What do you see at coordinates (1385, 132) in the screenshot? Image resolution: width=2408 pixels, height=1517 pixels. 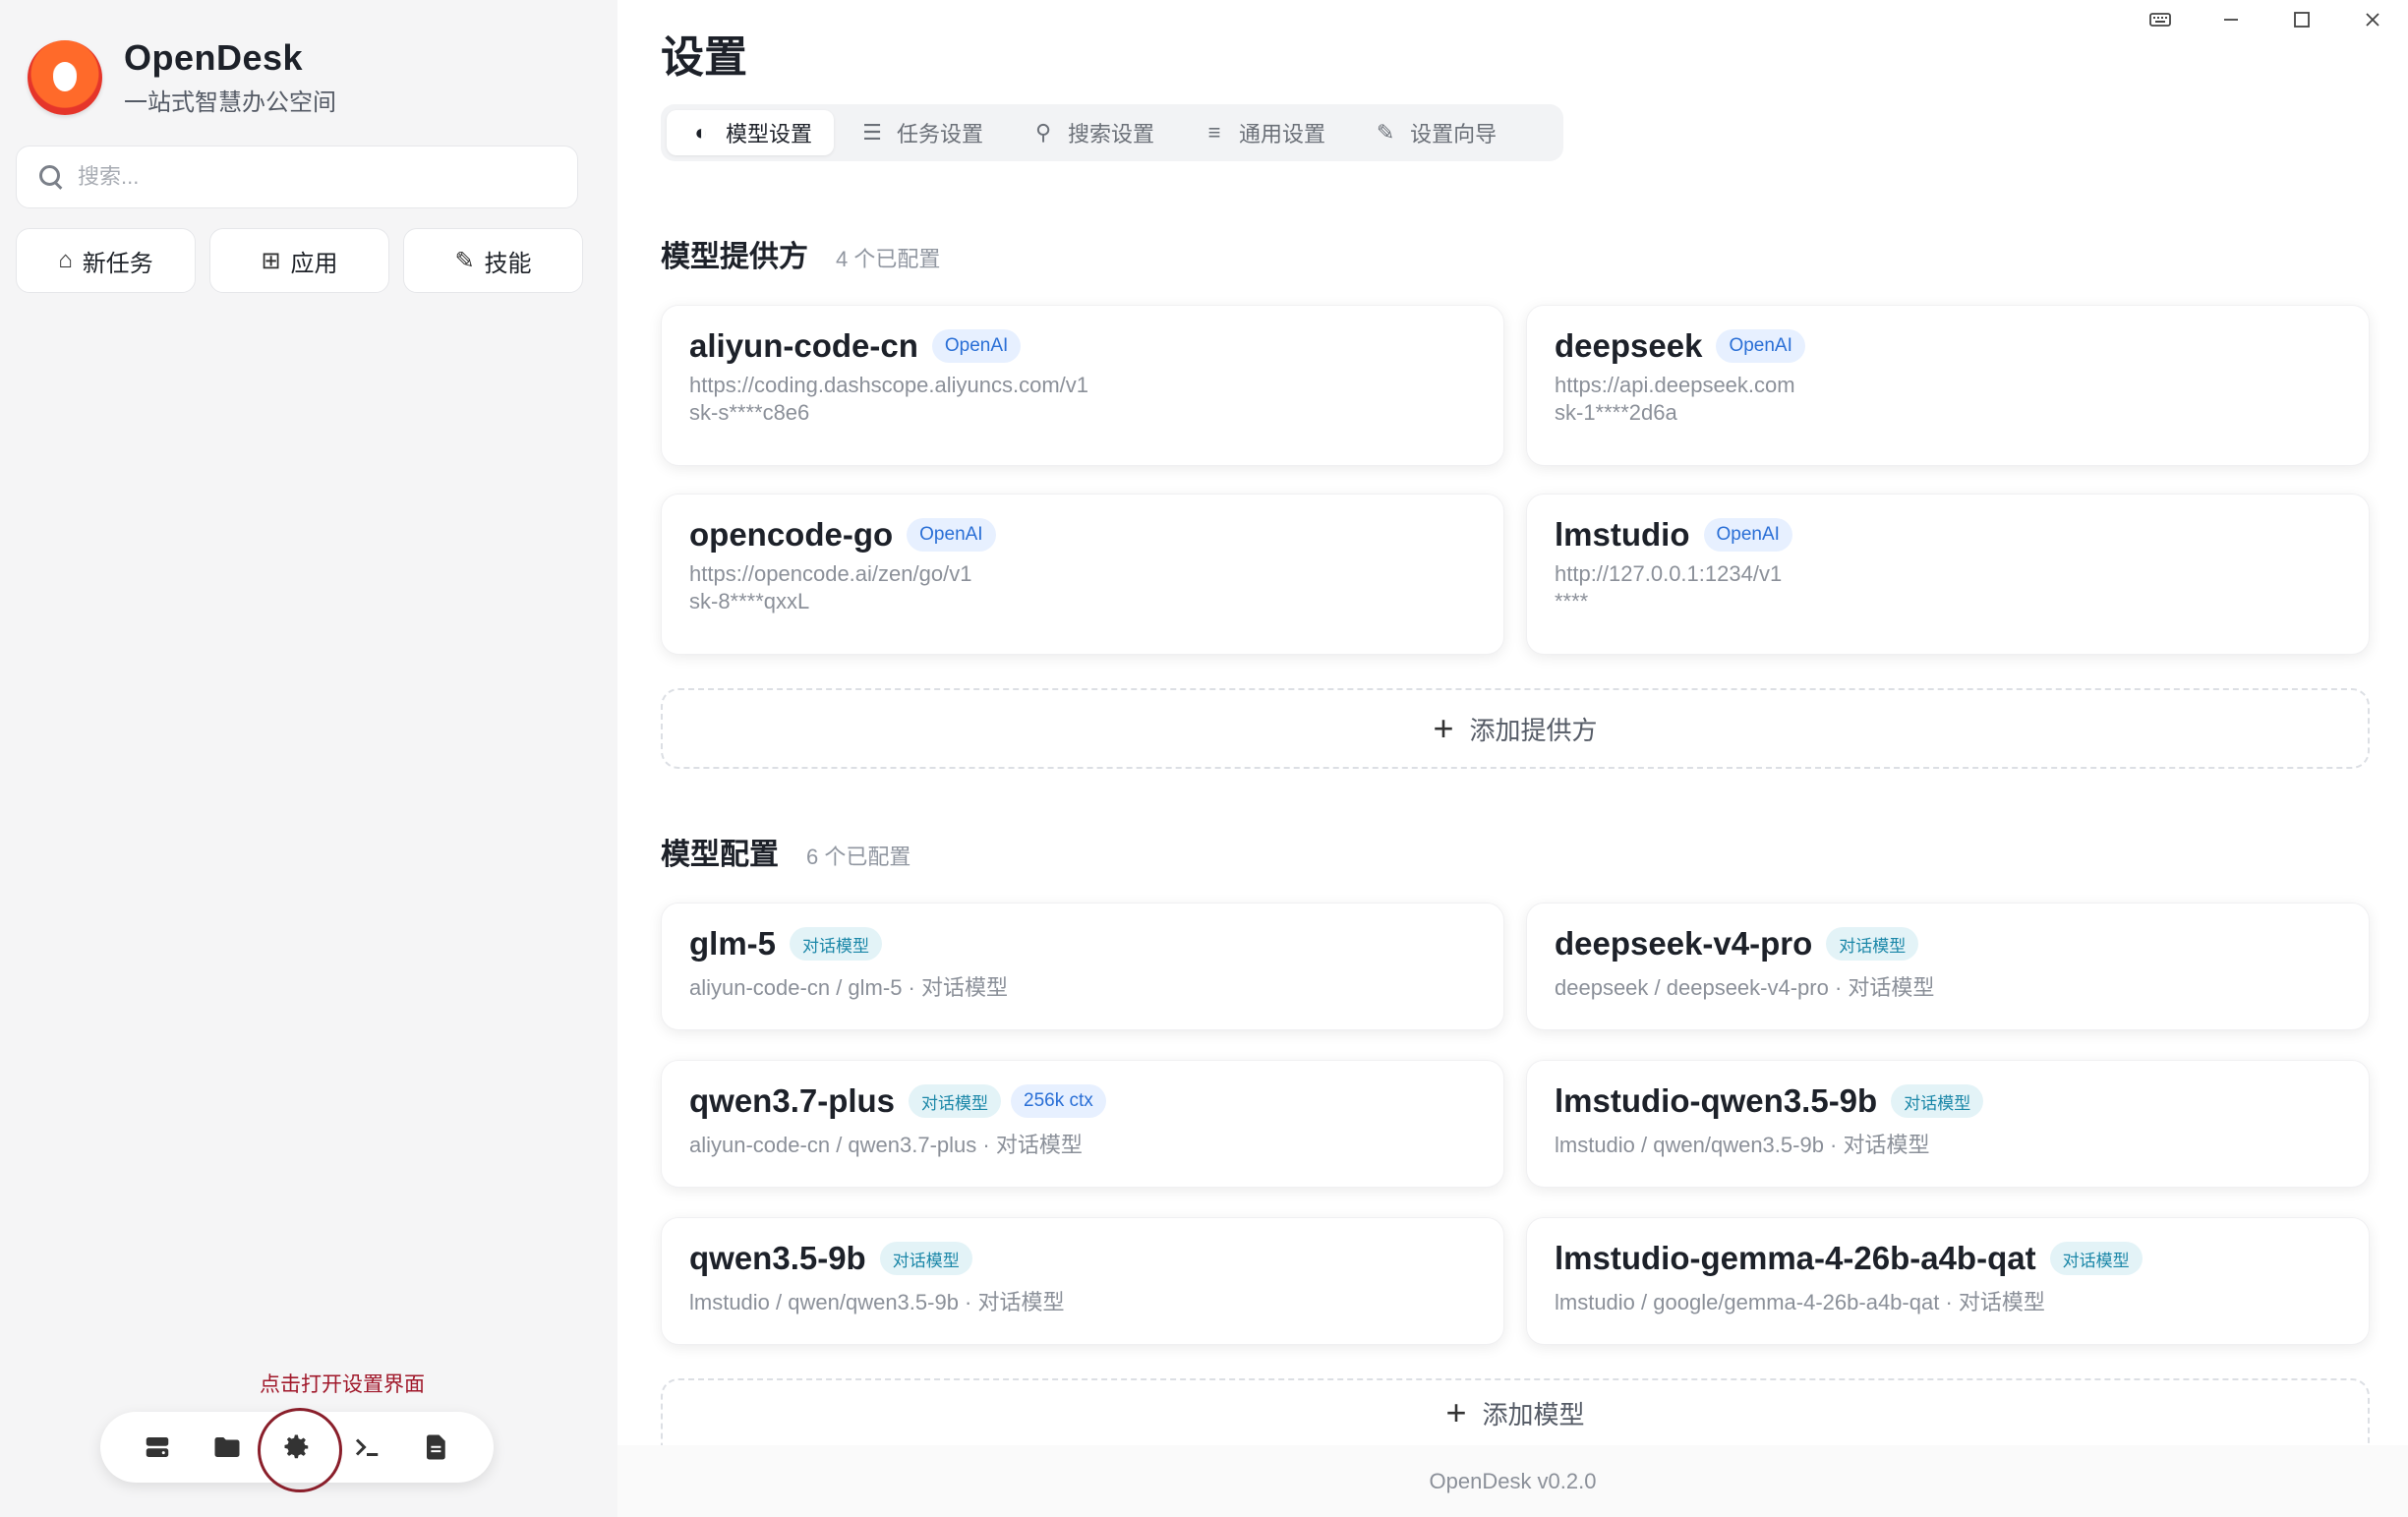 I see `pencil-icon: ✎` at bounding box center [1385, 132].